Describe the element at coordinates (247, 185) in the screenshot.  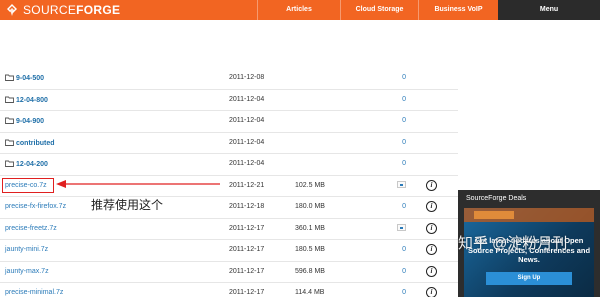
I see `modified-date: 2011-12-21` at that location.